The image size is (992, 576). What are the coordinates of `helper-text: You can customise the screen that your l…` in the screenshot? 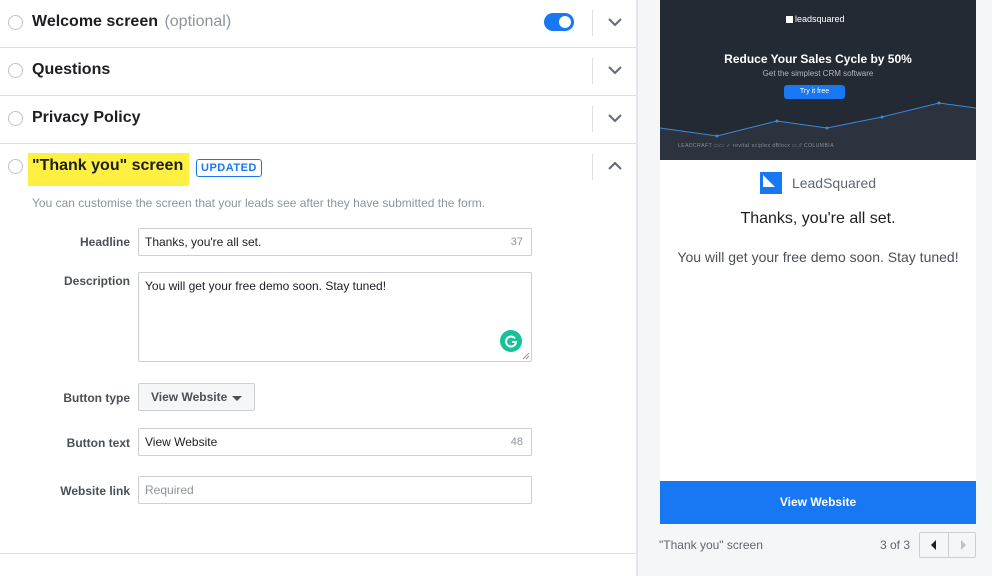 It's located at (259, 203).